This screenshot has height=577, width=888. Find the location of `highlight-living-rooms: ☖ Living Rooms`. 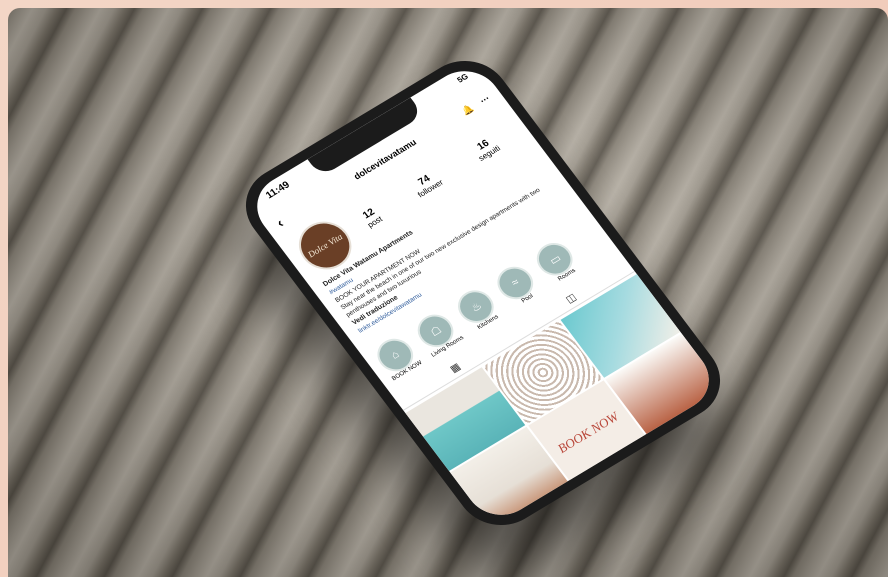

highlight-living-rooms: ☖ Living Rooms is located at coordinates (437, 333).